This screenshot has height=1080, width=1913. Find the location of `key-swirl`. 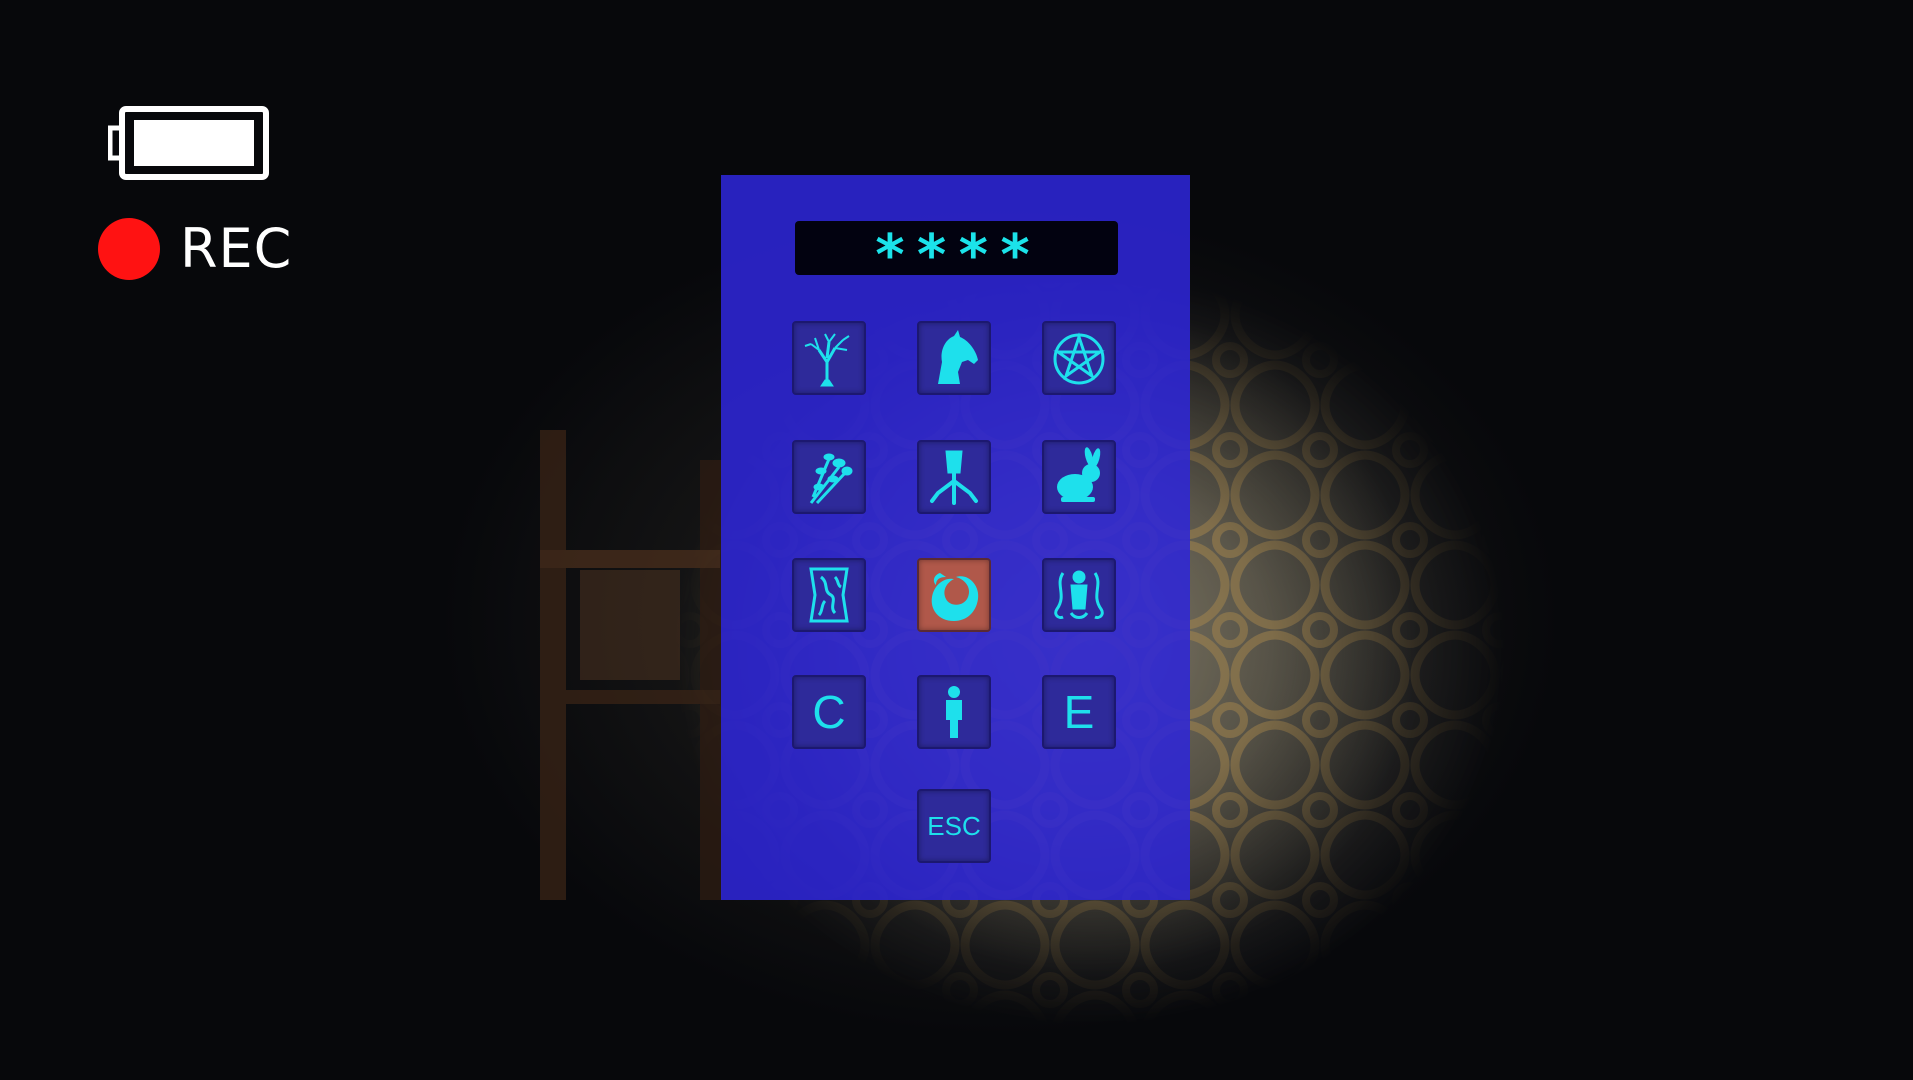

key-swirl is located at coordinates (954, 595).